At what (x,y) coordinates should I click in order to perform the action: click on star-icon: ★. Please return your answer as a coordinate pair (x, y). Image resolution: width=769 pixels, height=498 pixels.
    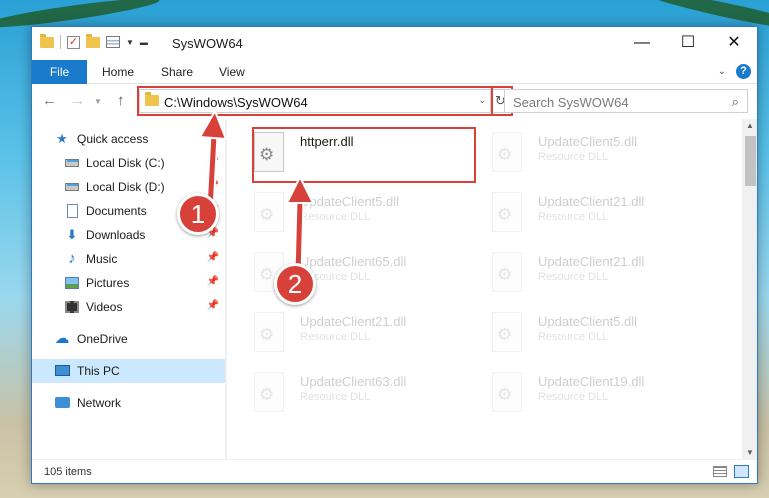
    Looking at the image, I should click on (62, 138).